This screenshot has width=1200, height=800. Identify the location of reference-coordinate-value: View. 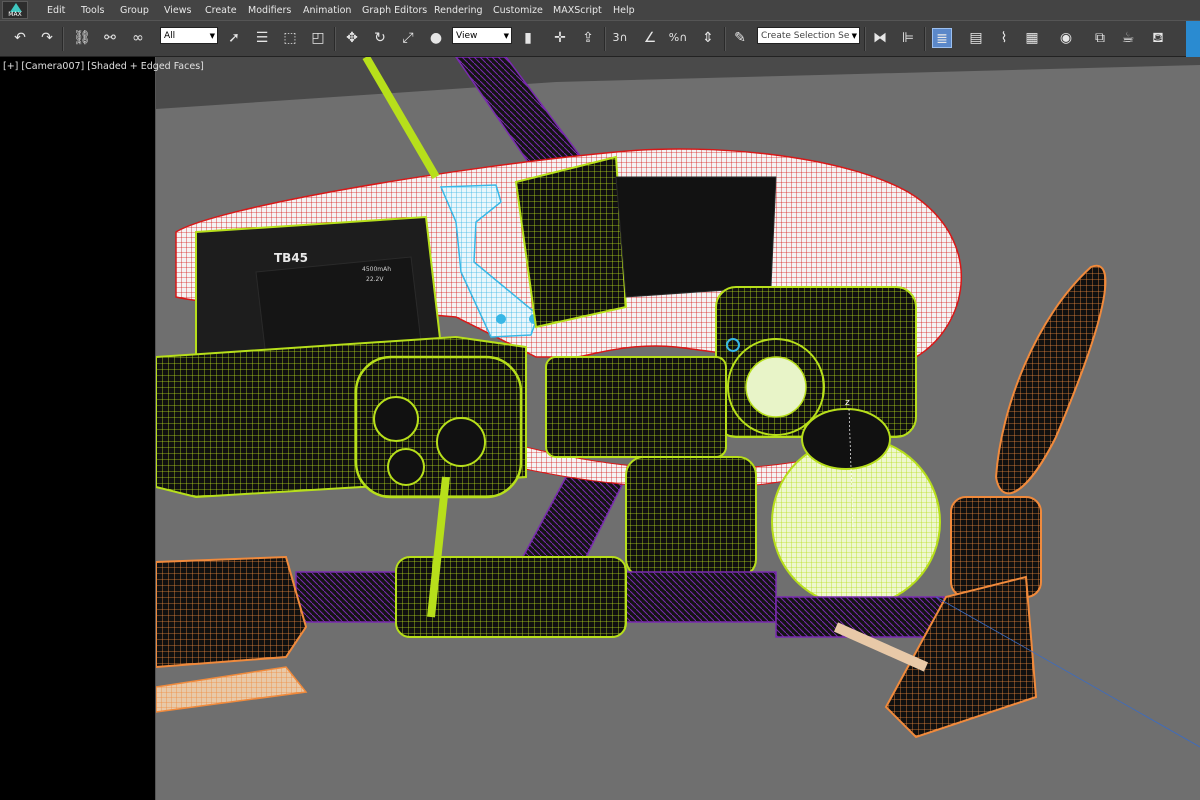
(467, 36).